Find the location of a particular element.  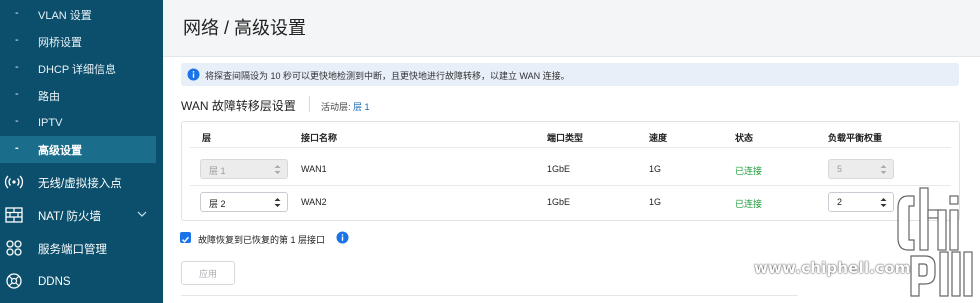

active-tier-label: 活动层: is located at coordinates (336, 107).